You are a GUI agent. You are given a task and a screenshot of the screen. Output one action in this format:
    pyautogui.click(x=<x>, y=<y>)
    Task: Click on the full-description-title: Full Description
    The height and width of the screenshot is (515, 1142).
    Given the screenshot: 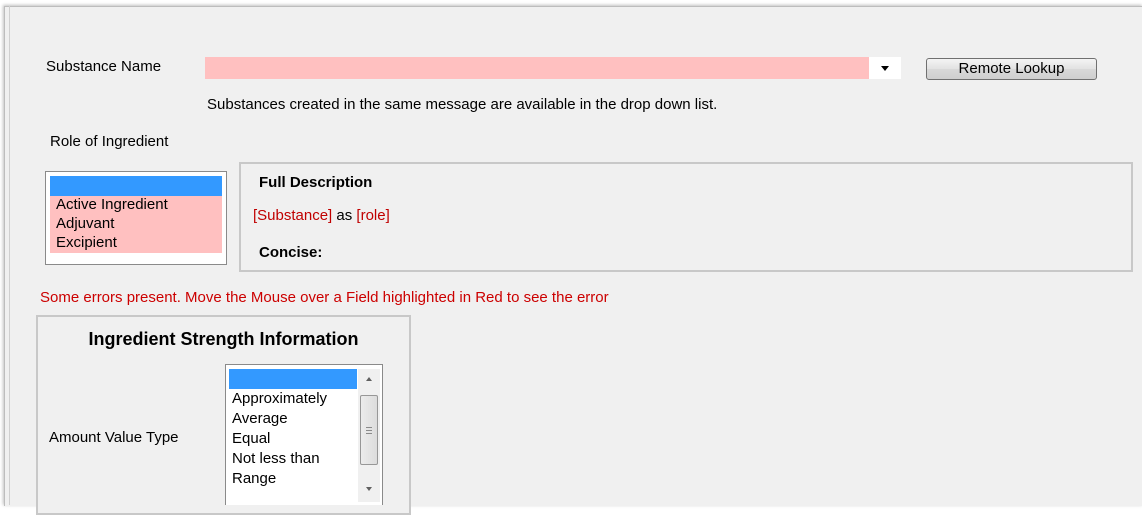 What is the action you would take?
    pyautogui.click(x=316, y=182)
    